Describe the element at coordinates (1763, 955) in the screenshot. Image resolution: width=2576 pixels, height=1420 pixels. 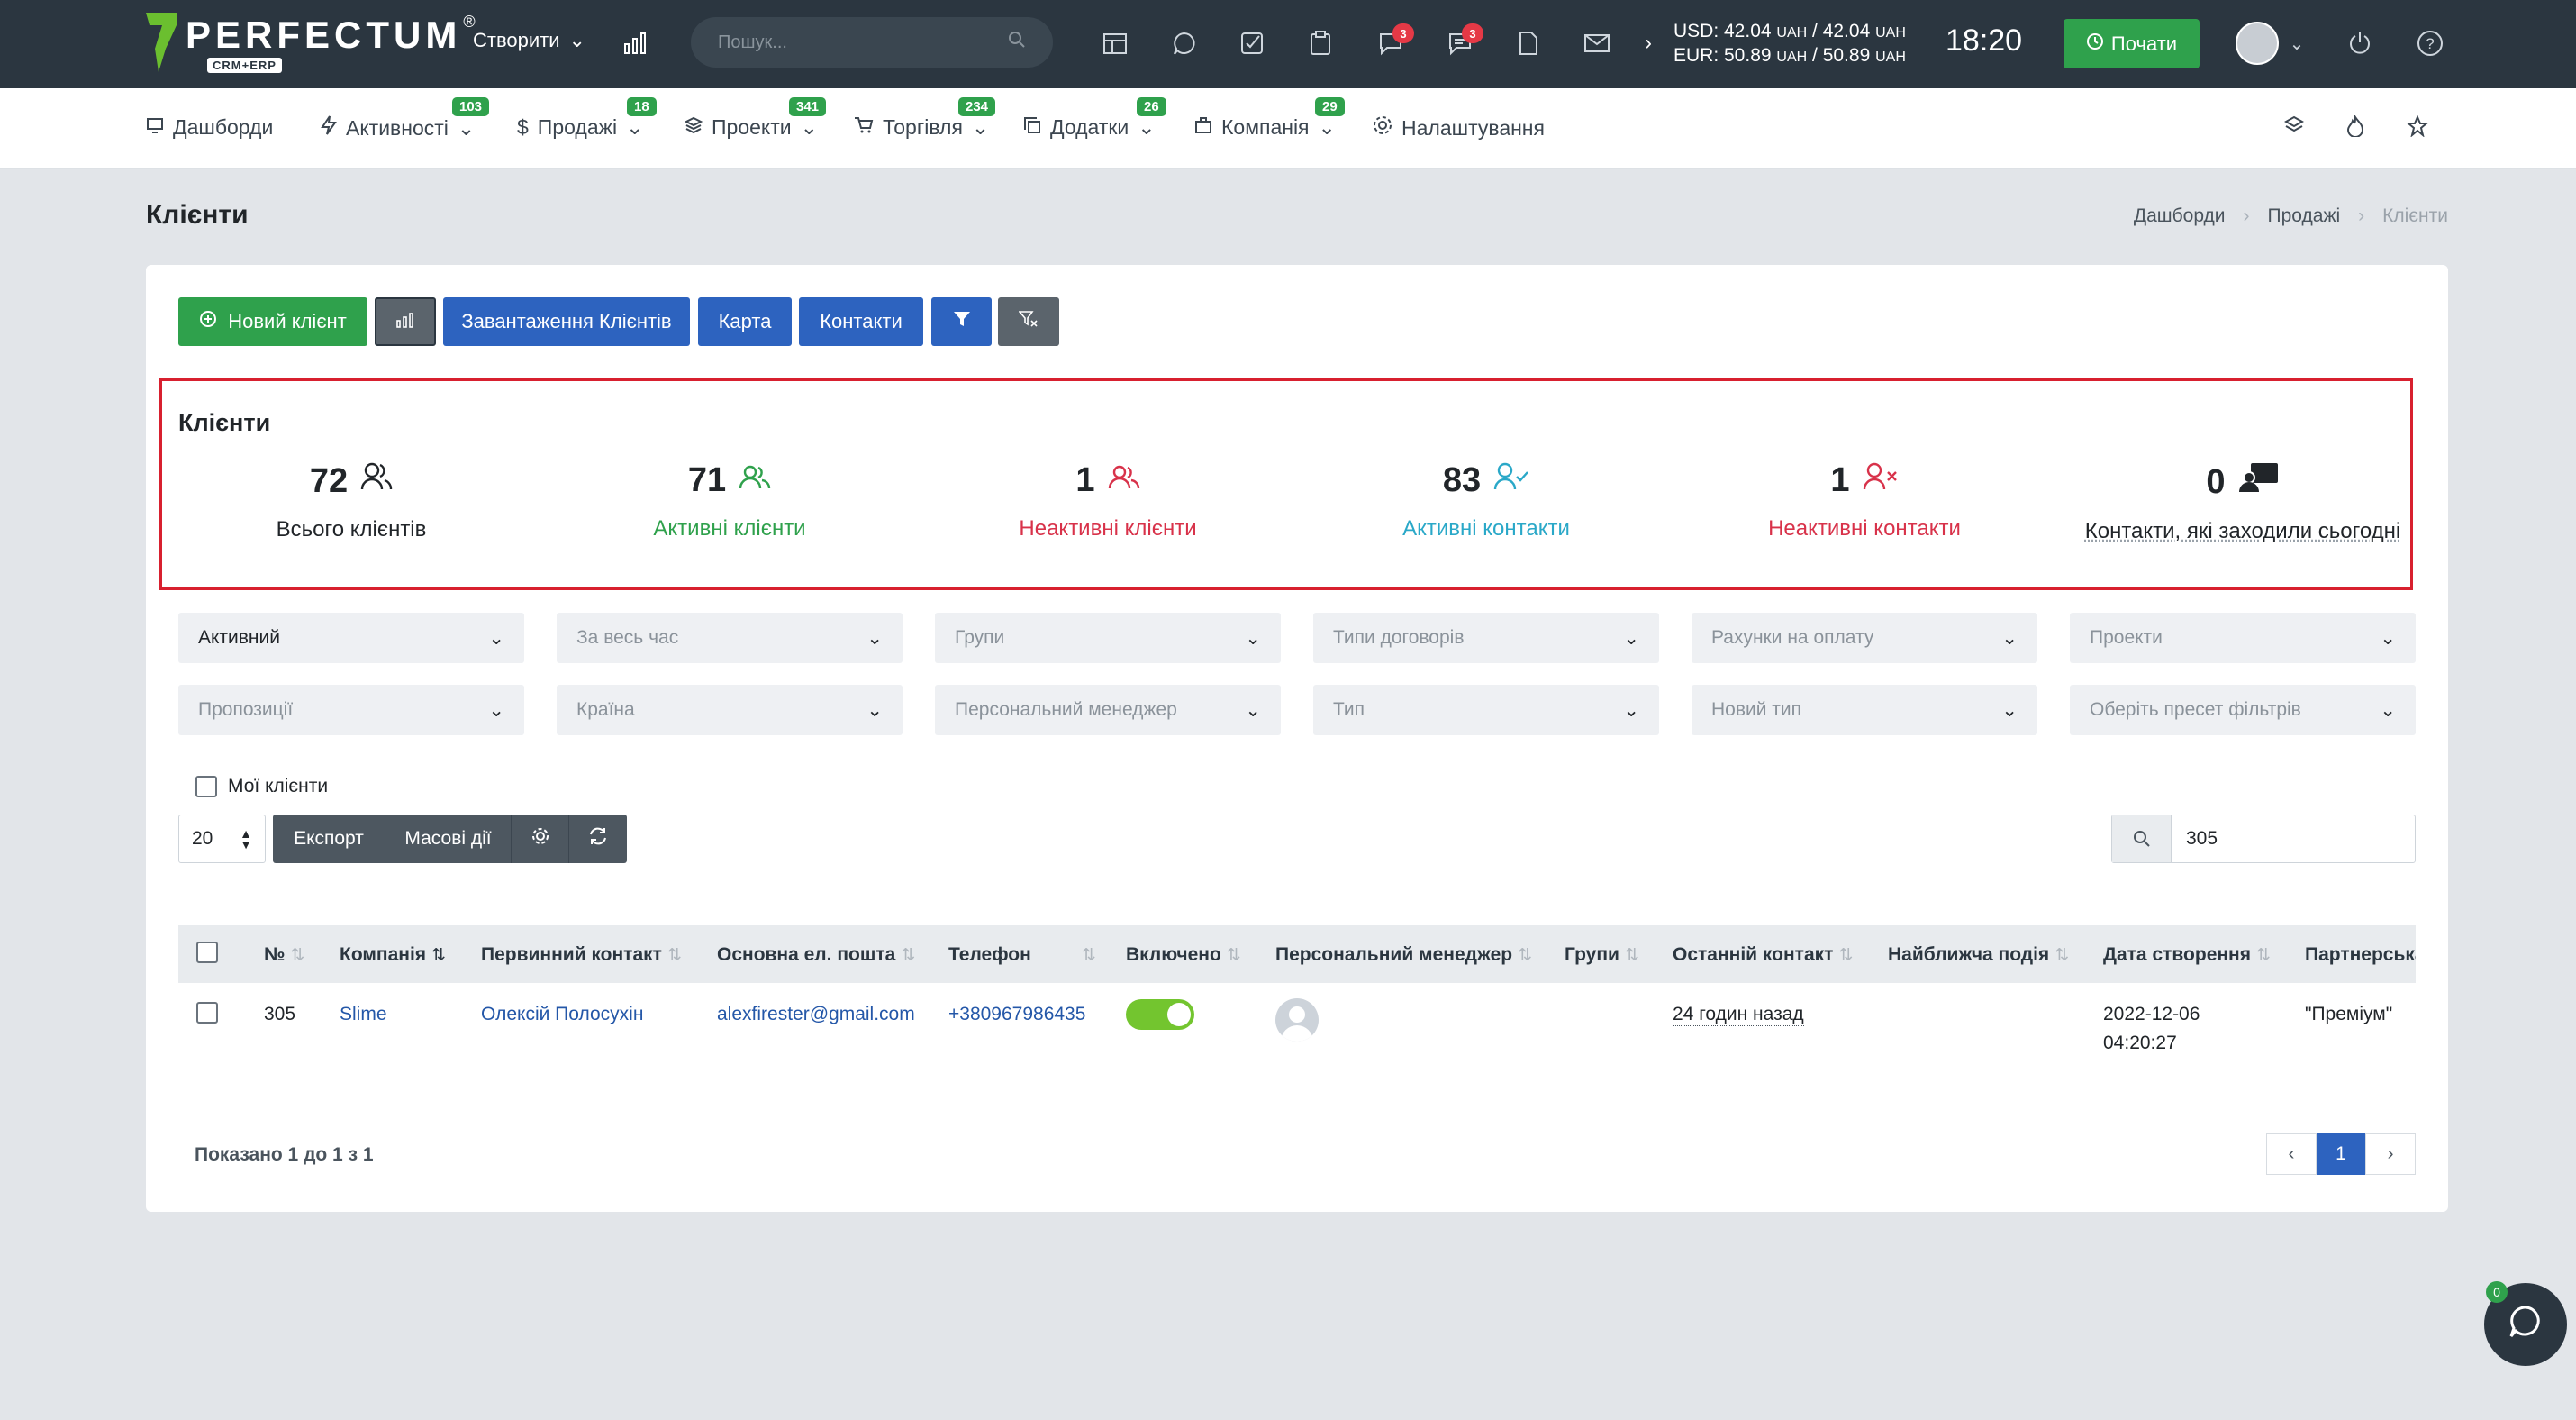
I see `column-last-contact: Останній контакт ⇅` at that location.